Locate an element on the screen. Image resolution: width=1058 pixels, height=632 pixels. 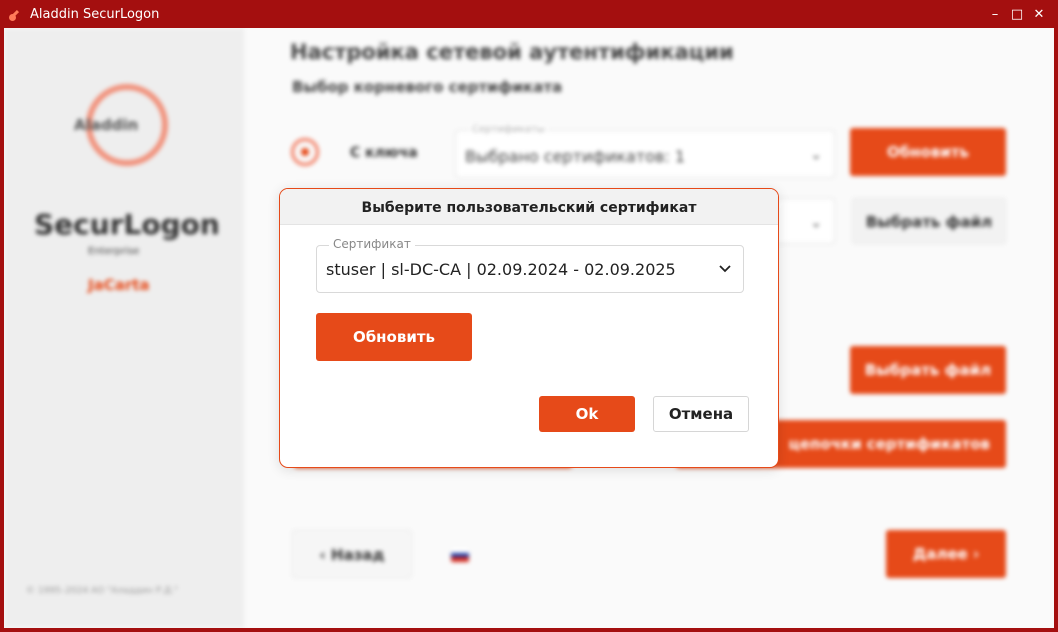
back-button-label: Назад is located at coordinates (357, 555).